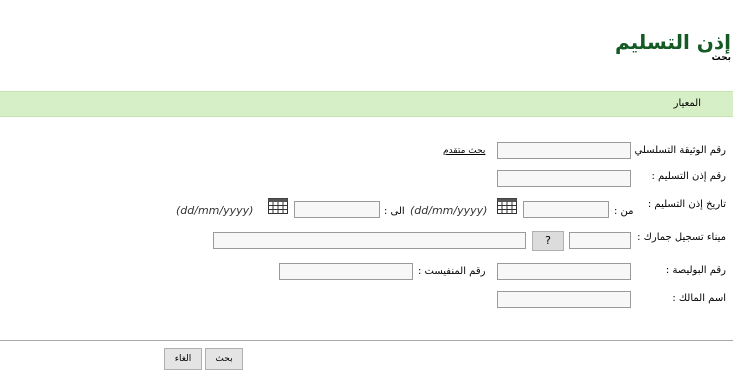 Image resolution: width=733 pixels, height=377 pixels. I want to click on criteria-label: المعيار, so click(687, 103).